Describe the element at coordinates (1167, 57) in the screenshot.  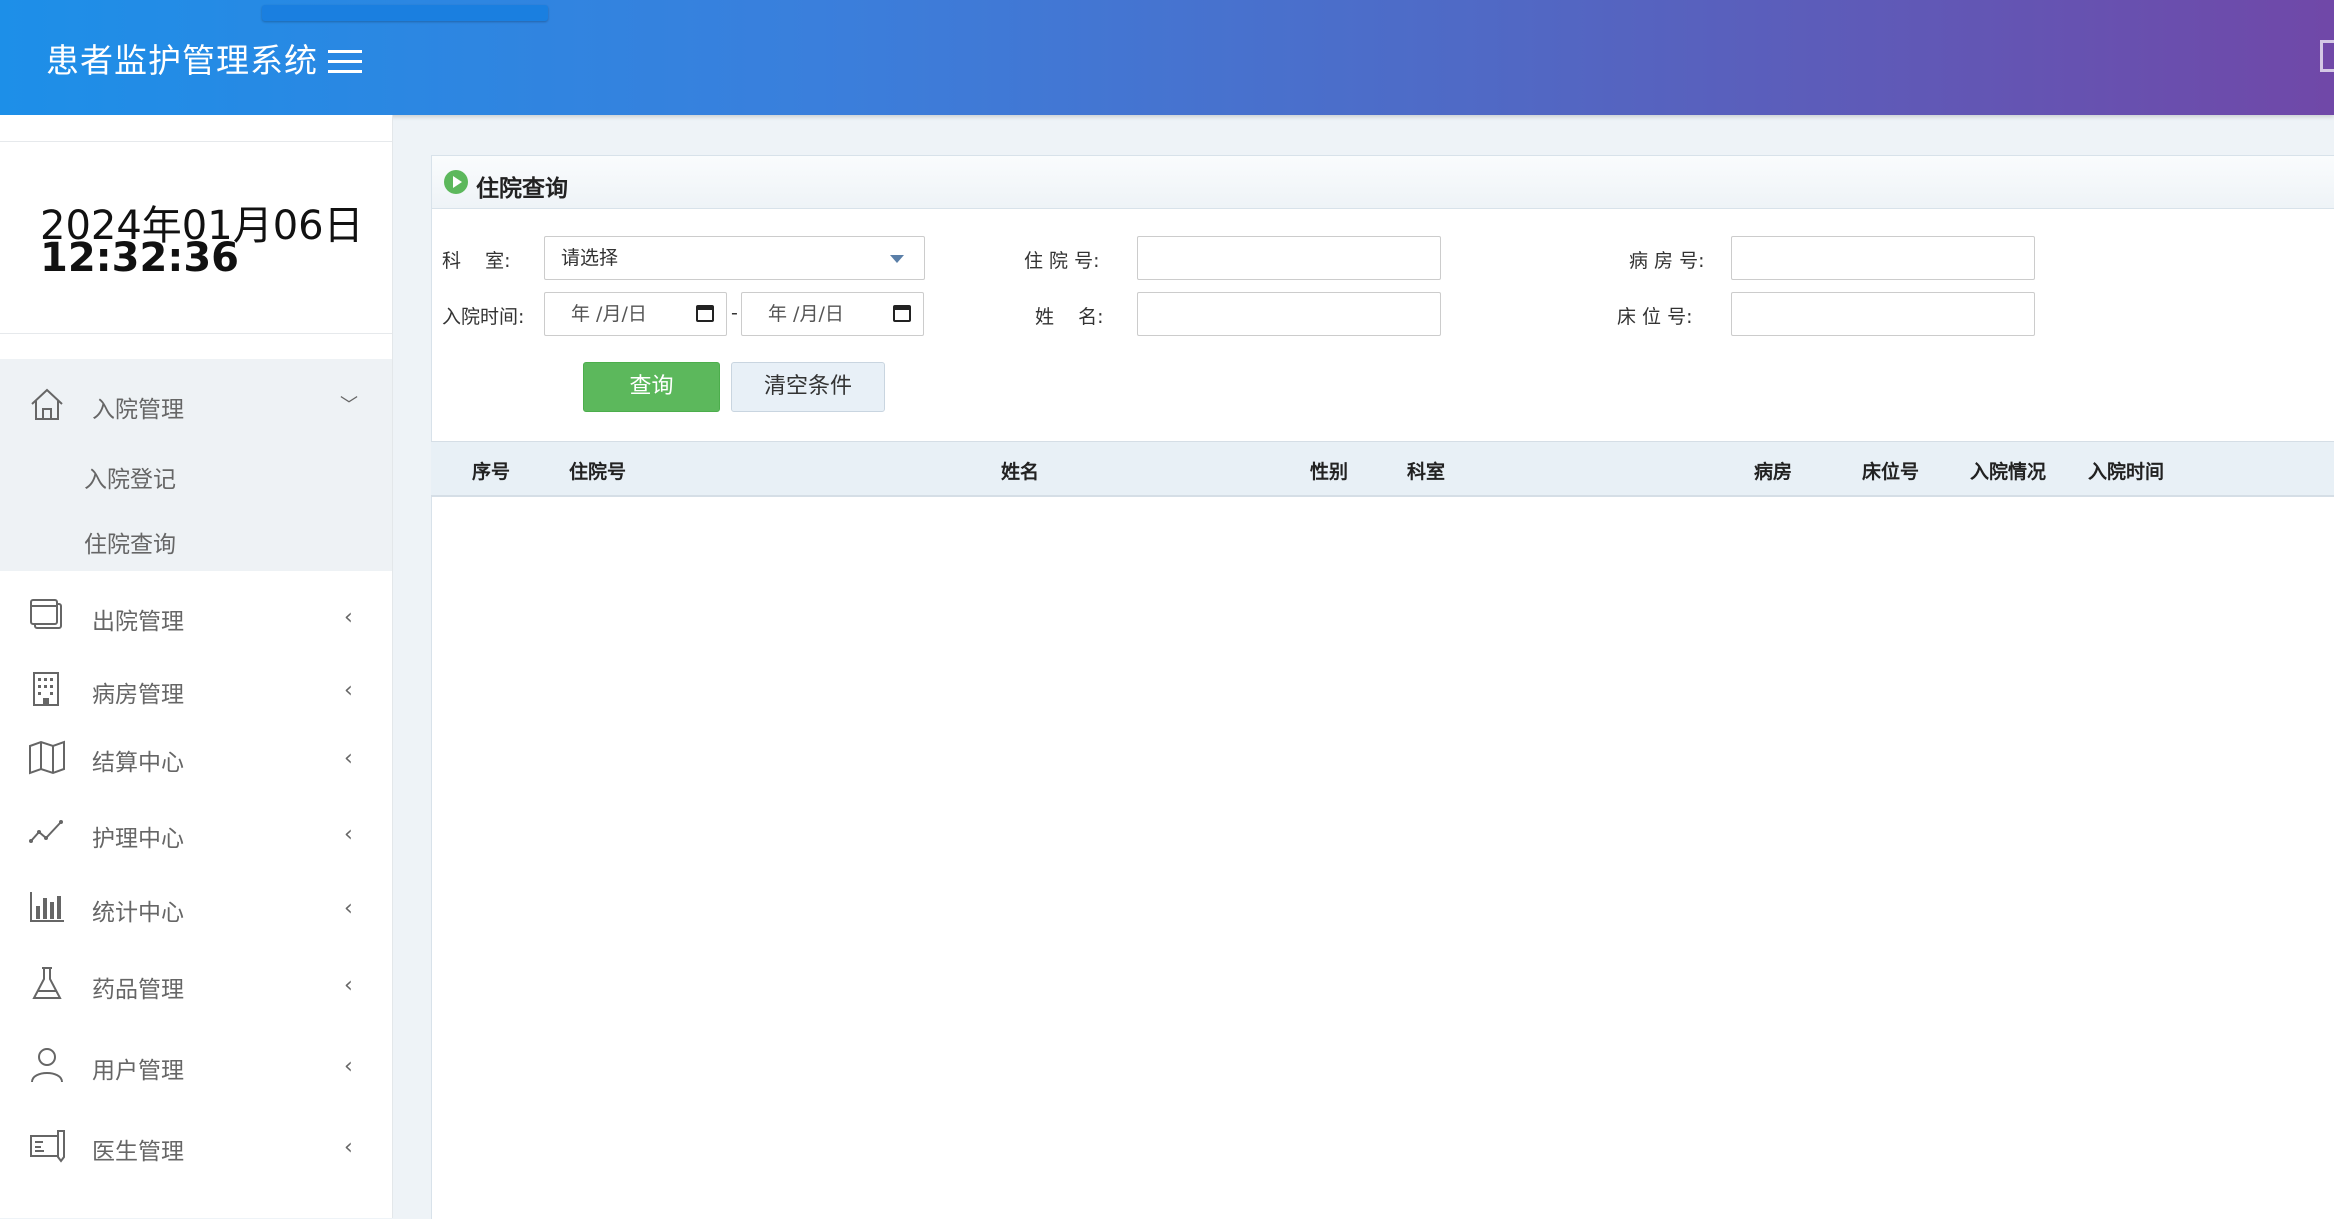
I see `top-header: 患者监护管理系统` at that location.